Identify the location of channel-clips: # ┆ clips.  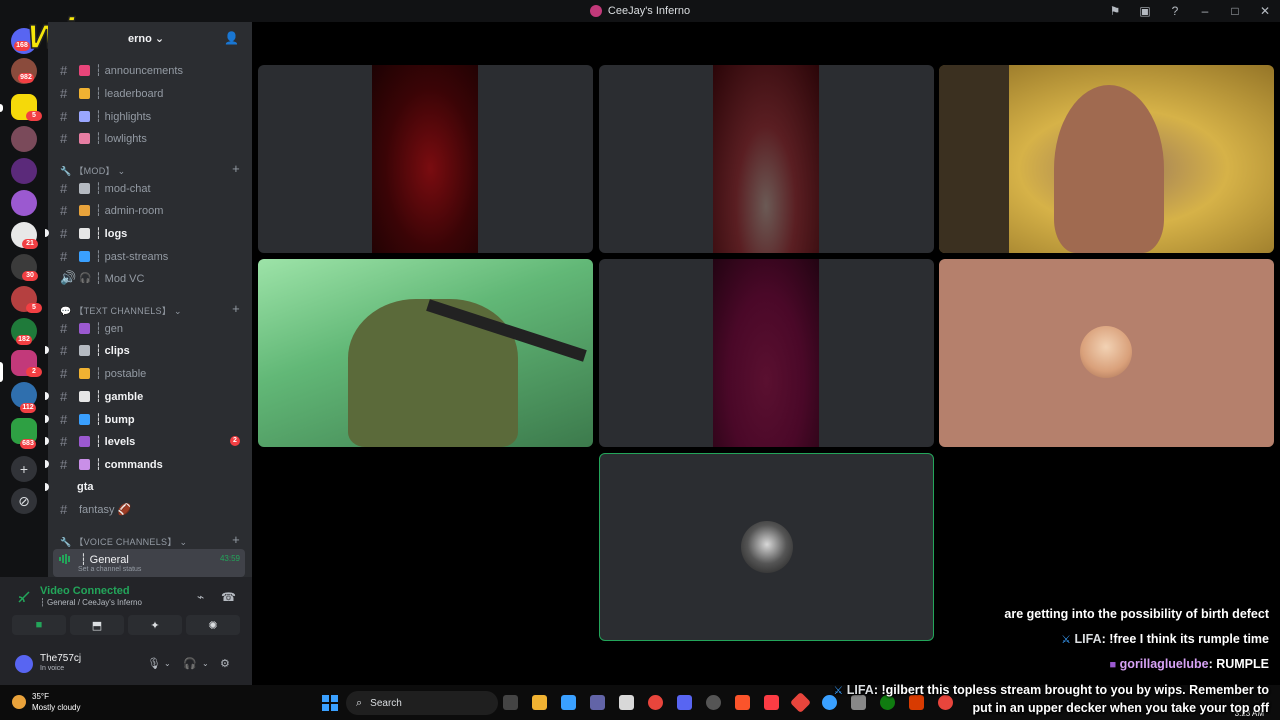
(148, 350).